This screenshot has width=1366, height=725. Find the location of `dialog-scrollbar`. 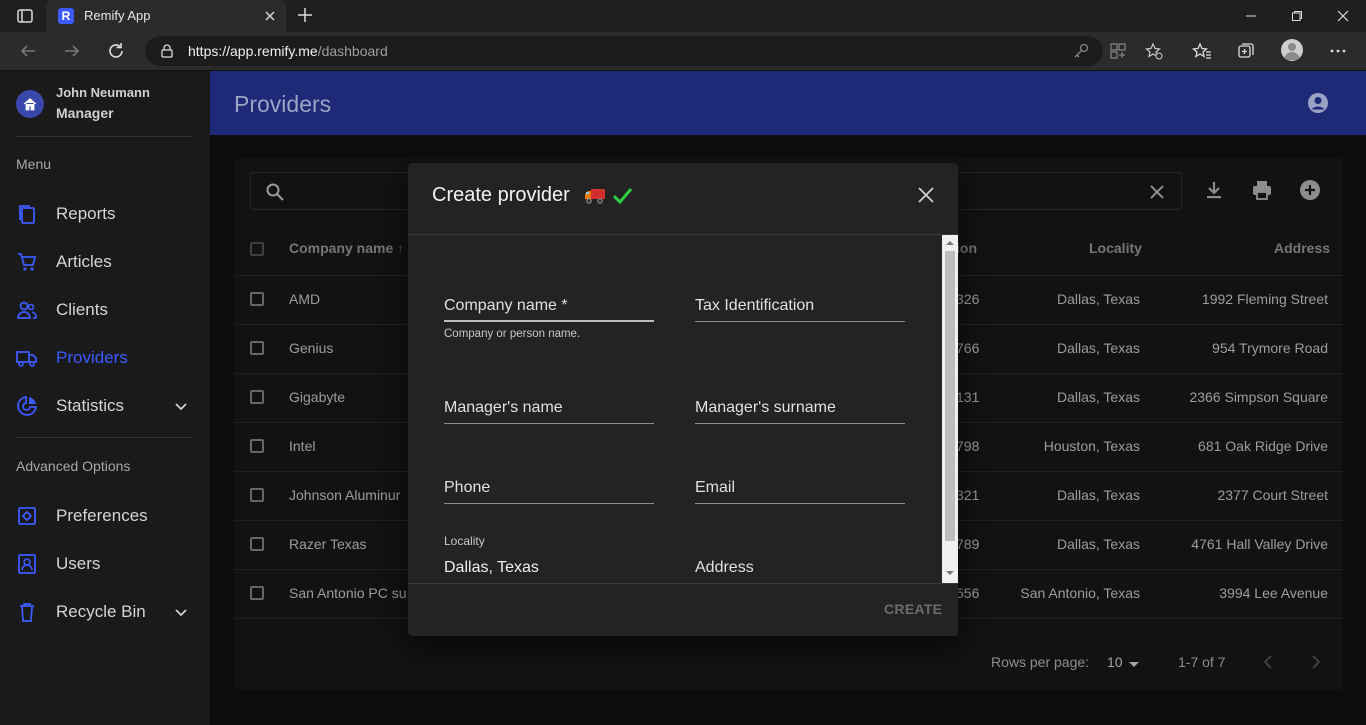

dialog-scrollbar is located at coordinates (950, 409).